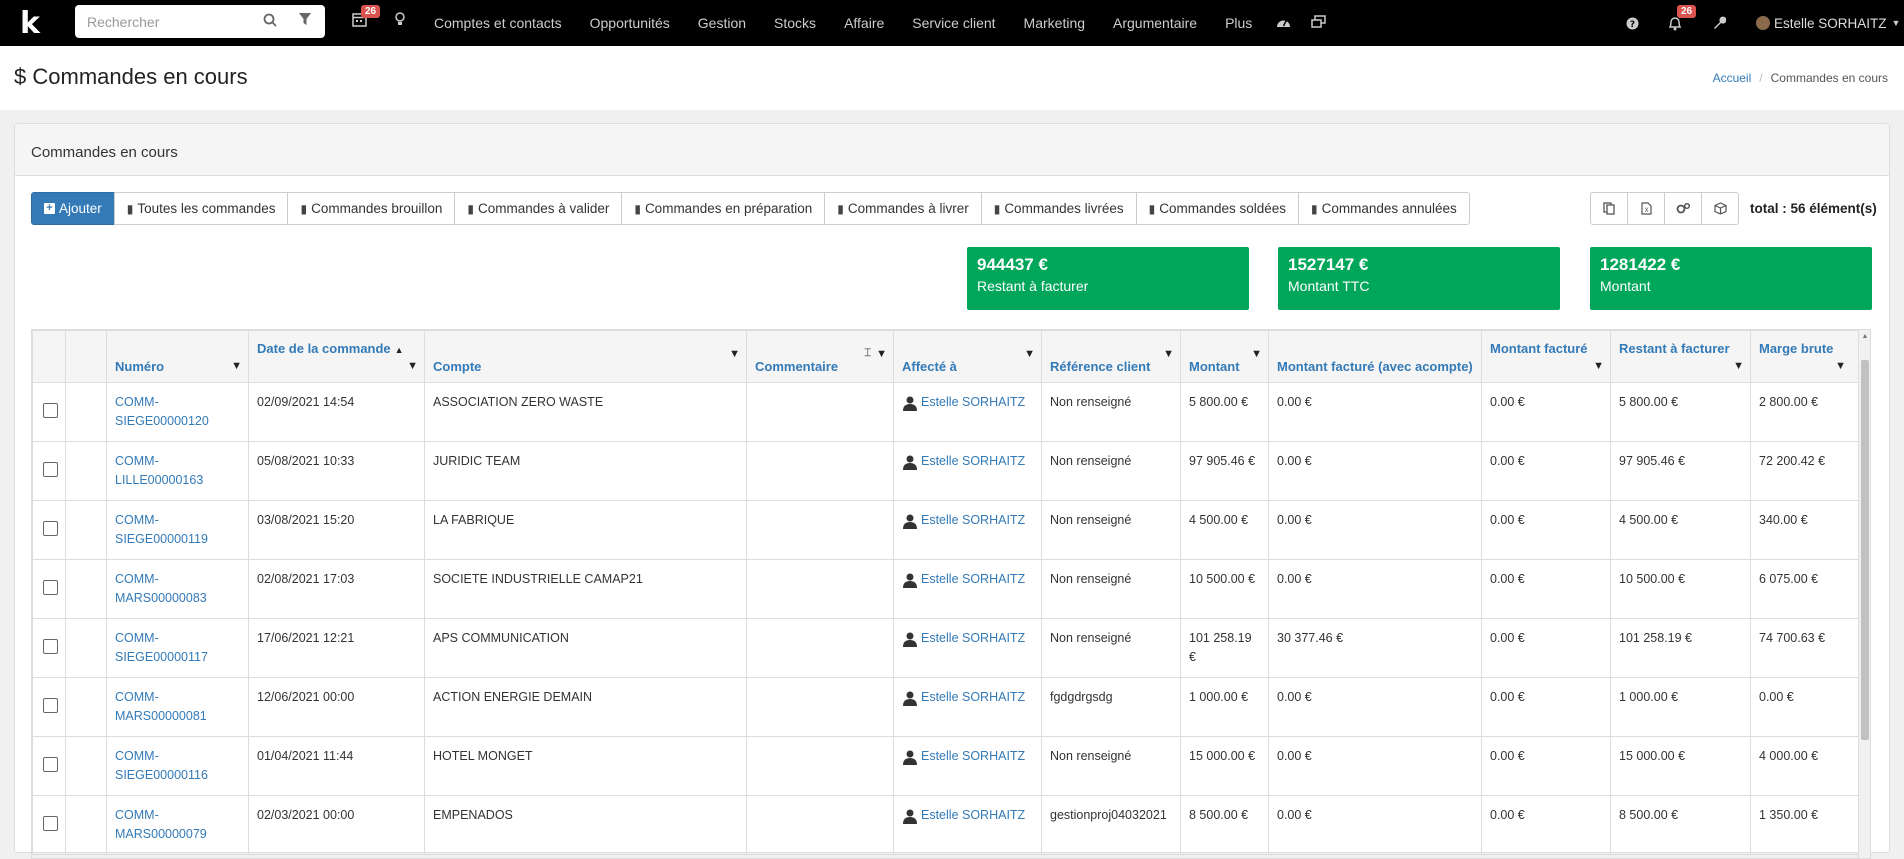 Image resolution: width=1904 pixels, height=859 pixels. Describe the element at coordinates (1864, 337) in the screenshot. I see `scroll-up-arrow: ▲` at that location.